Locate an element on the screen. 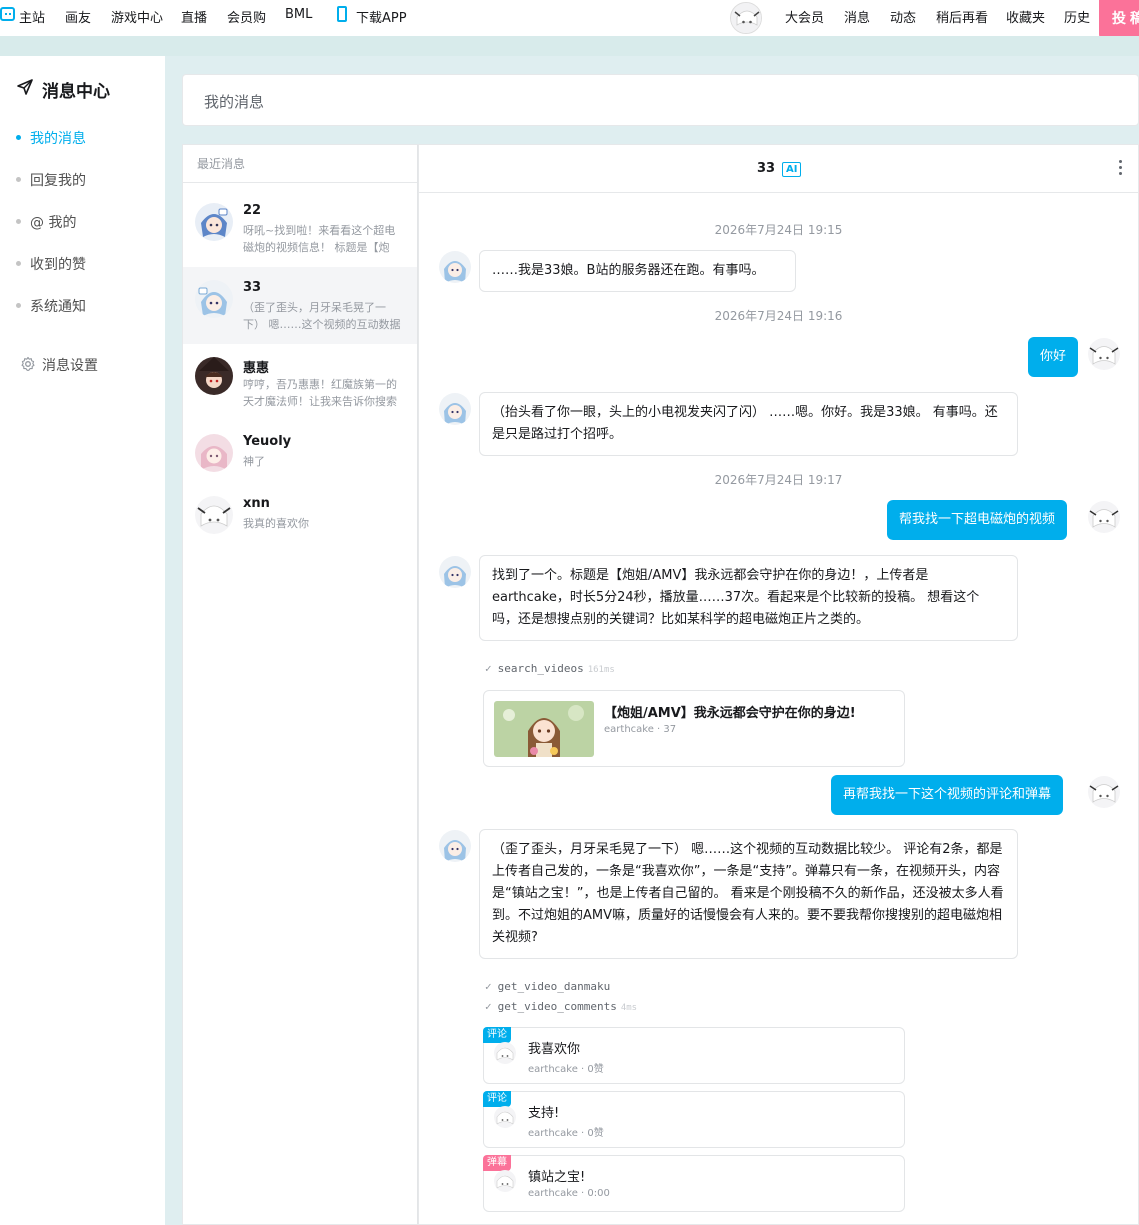 The width and height of the screenshot is (1139, 1225). bot-message: ……我是33娘。B站的服务器还在跑。有事吗。 is located at coordinates (637, 271).